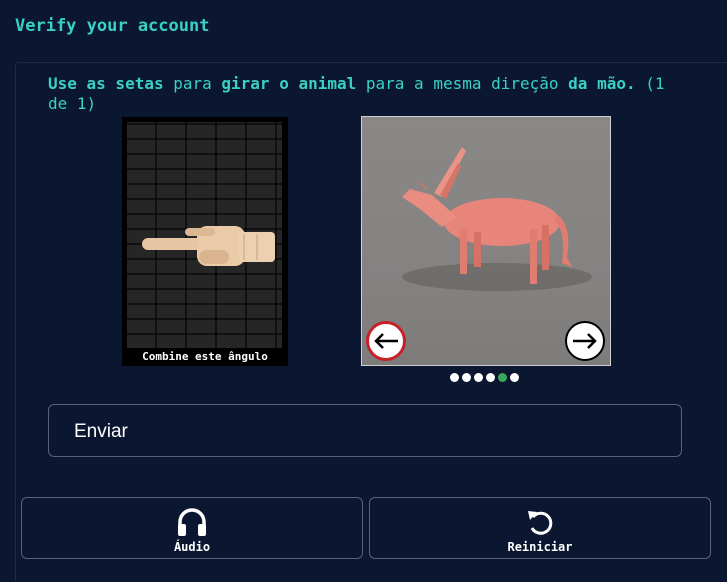  What do you see at coordinates (602, 83) in the screenshot?
I see `instruction-strong-5: da mão.` at bounding box center [602, 83].